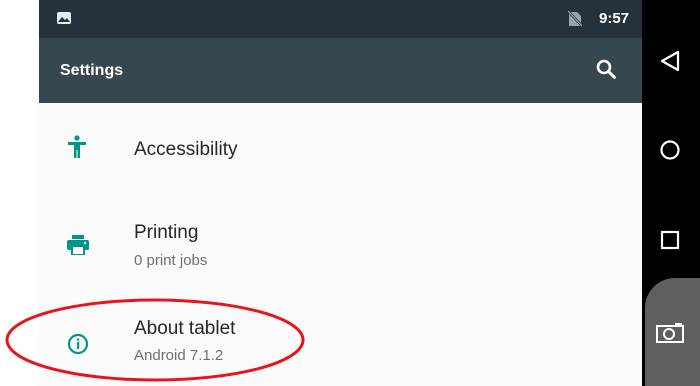  I want to click on screenshot-icon, so click(671, 335).